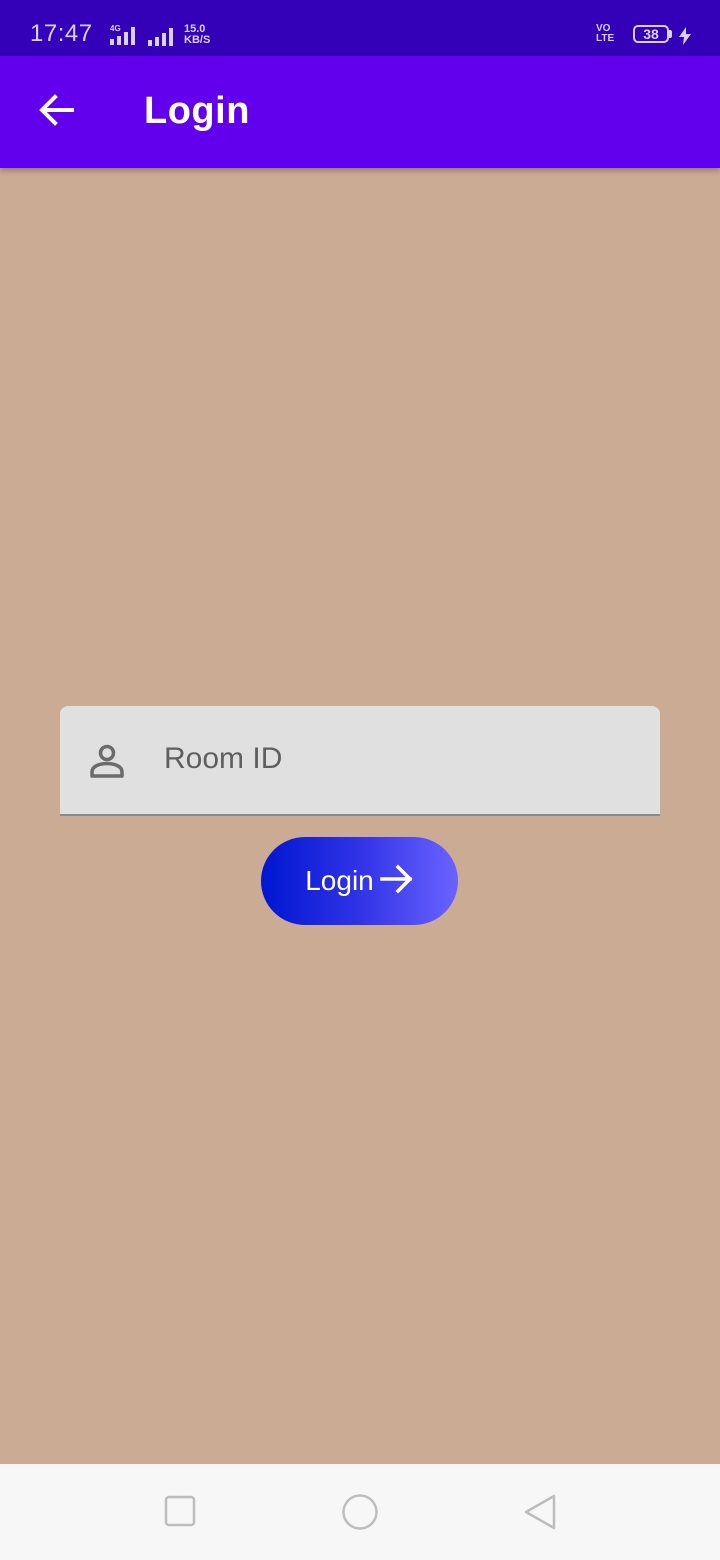  I want to click on back-triangle-icon, so click(540, 1514).